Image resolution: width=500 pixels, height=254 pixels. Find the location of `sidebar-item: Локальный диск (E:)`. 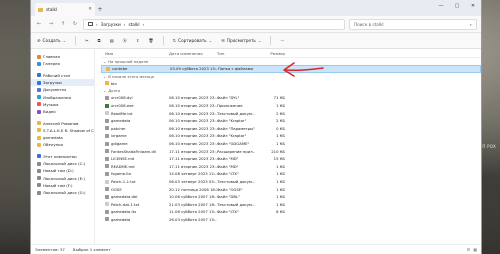

sidebar-item: Локальный диск (E:) is located at coordinates (62, 177).